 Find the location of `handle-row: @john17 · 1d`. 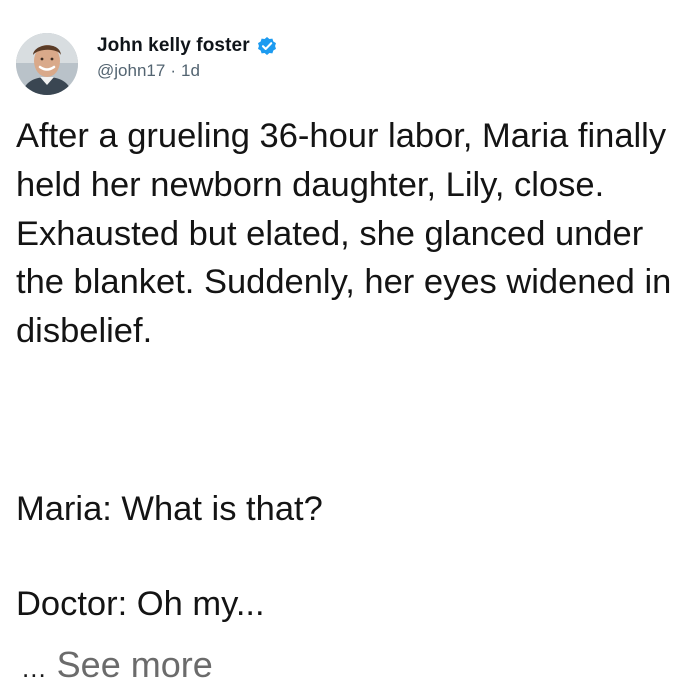

handle-row: @john17 · 1d is located at coordinates (187, 71).